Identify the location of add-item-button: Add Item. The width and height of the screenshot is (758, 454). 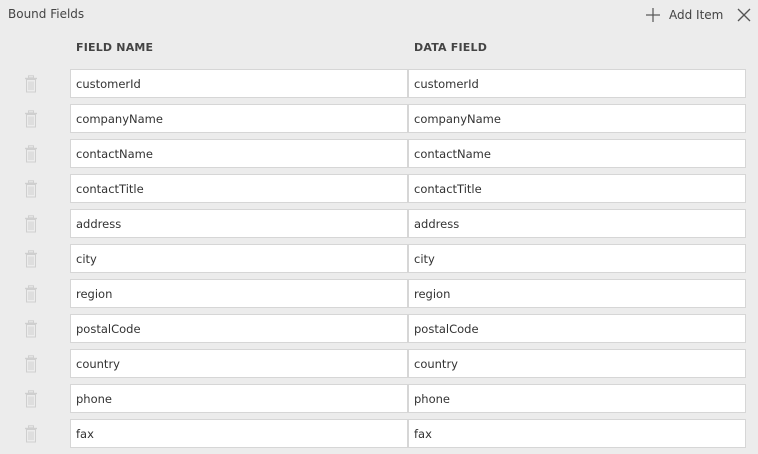
(684, 15).